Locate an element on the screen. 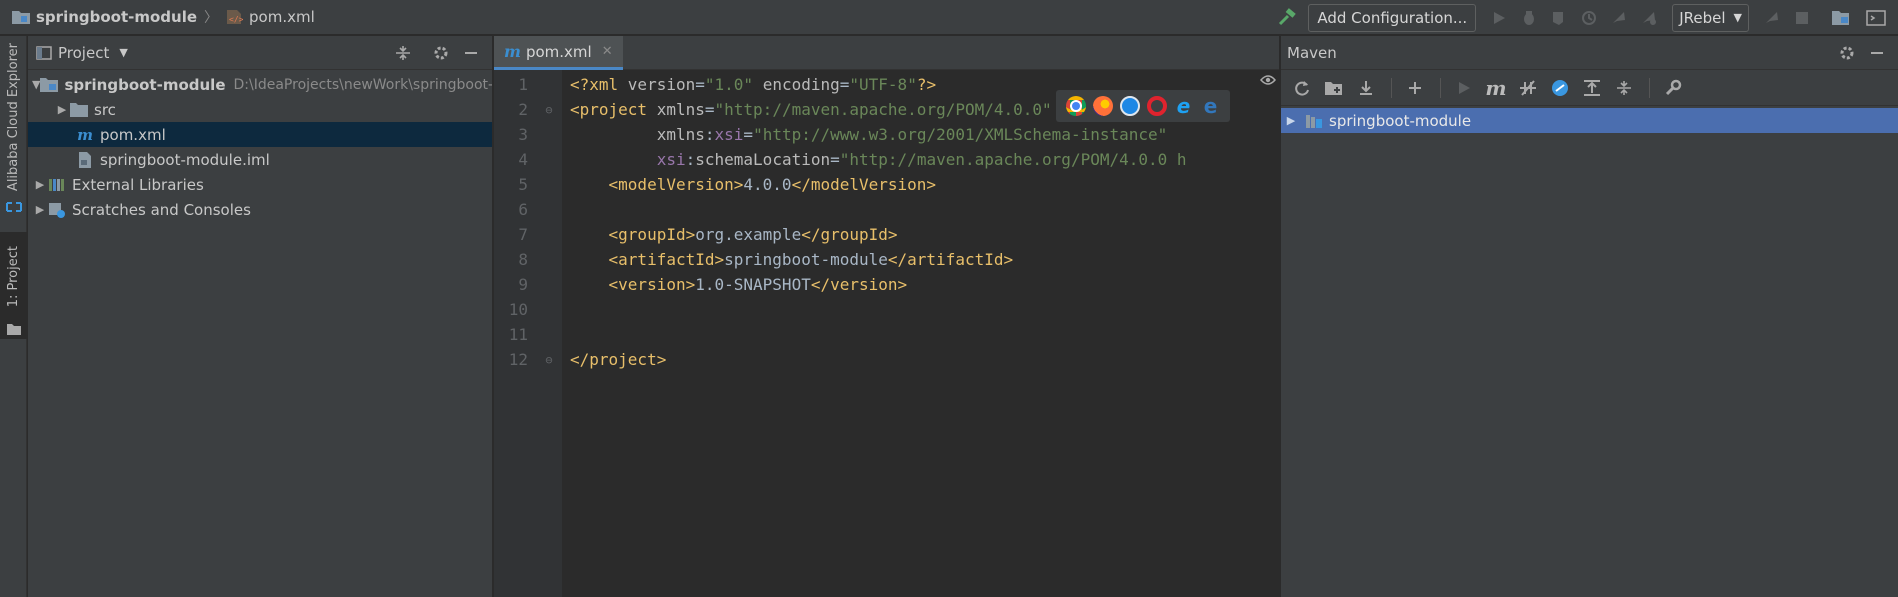 The height and width of the screenshot is (597, 1898). xml-file-icon: </> is located at coordinates (235, 17).